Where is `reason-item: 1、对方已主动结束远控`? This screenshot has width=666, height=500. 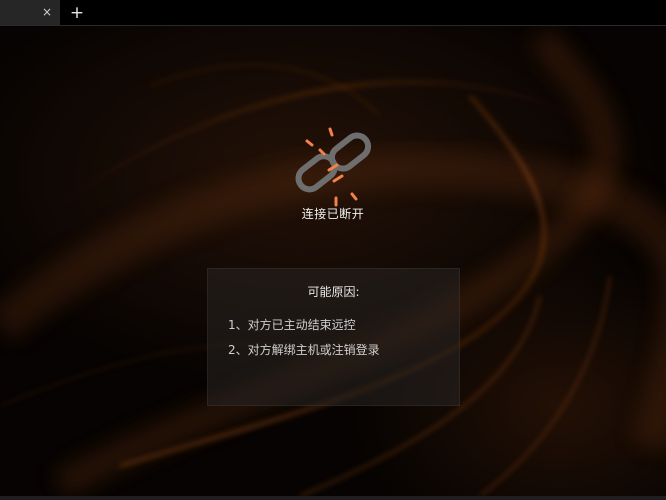
reason-item: 1、对方已主动结束远控 is located at coordinates (292, 325).